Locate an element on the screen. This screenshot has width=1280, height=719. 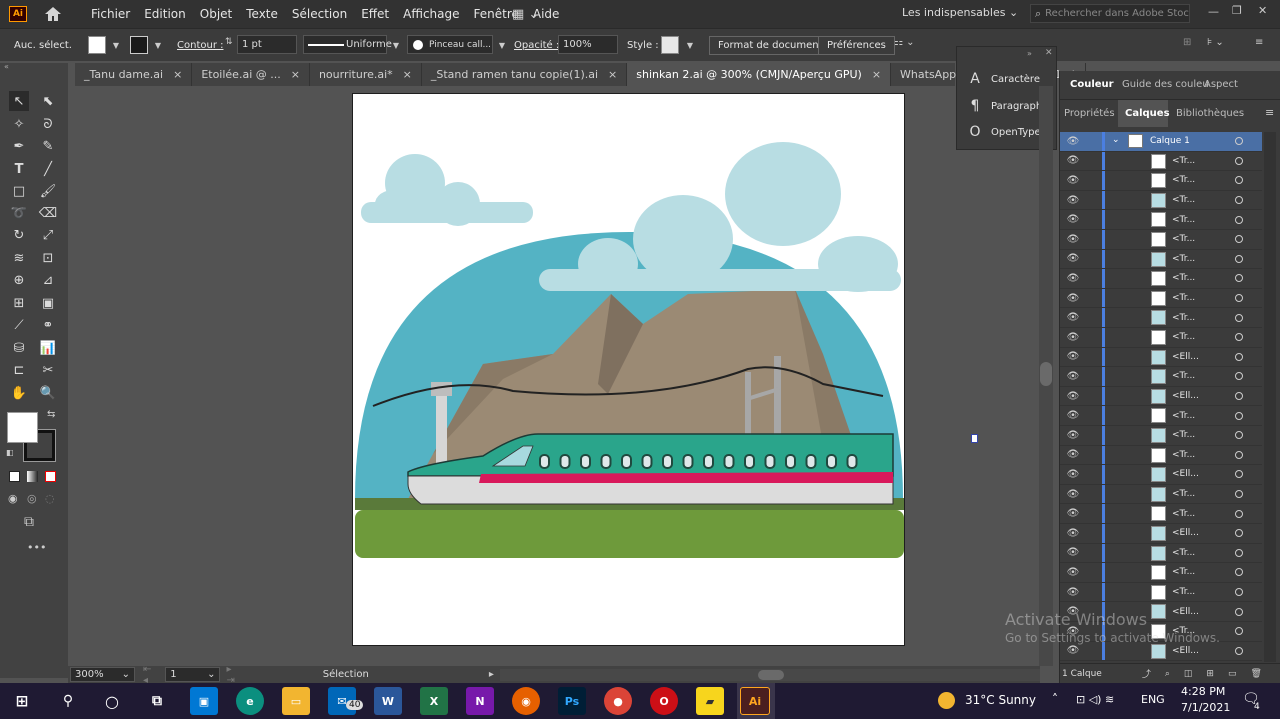
menu-fichier: Fichier is located at coordinates (110, 14).